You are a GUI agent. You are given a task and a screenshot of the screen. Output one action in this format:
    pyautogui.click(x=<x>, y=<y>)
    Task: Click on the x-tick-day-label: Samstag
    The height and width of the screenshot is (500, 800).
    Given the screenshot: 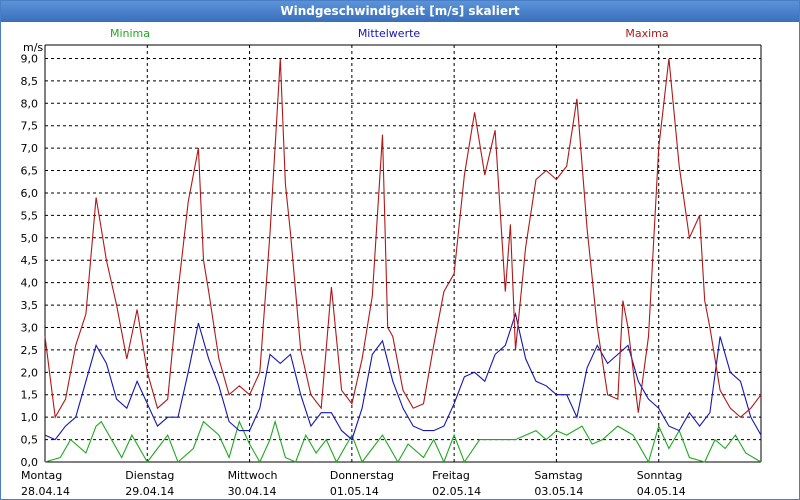 What is the action you would take?
    pyautogui.click(x=558, y=475)
    